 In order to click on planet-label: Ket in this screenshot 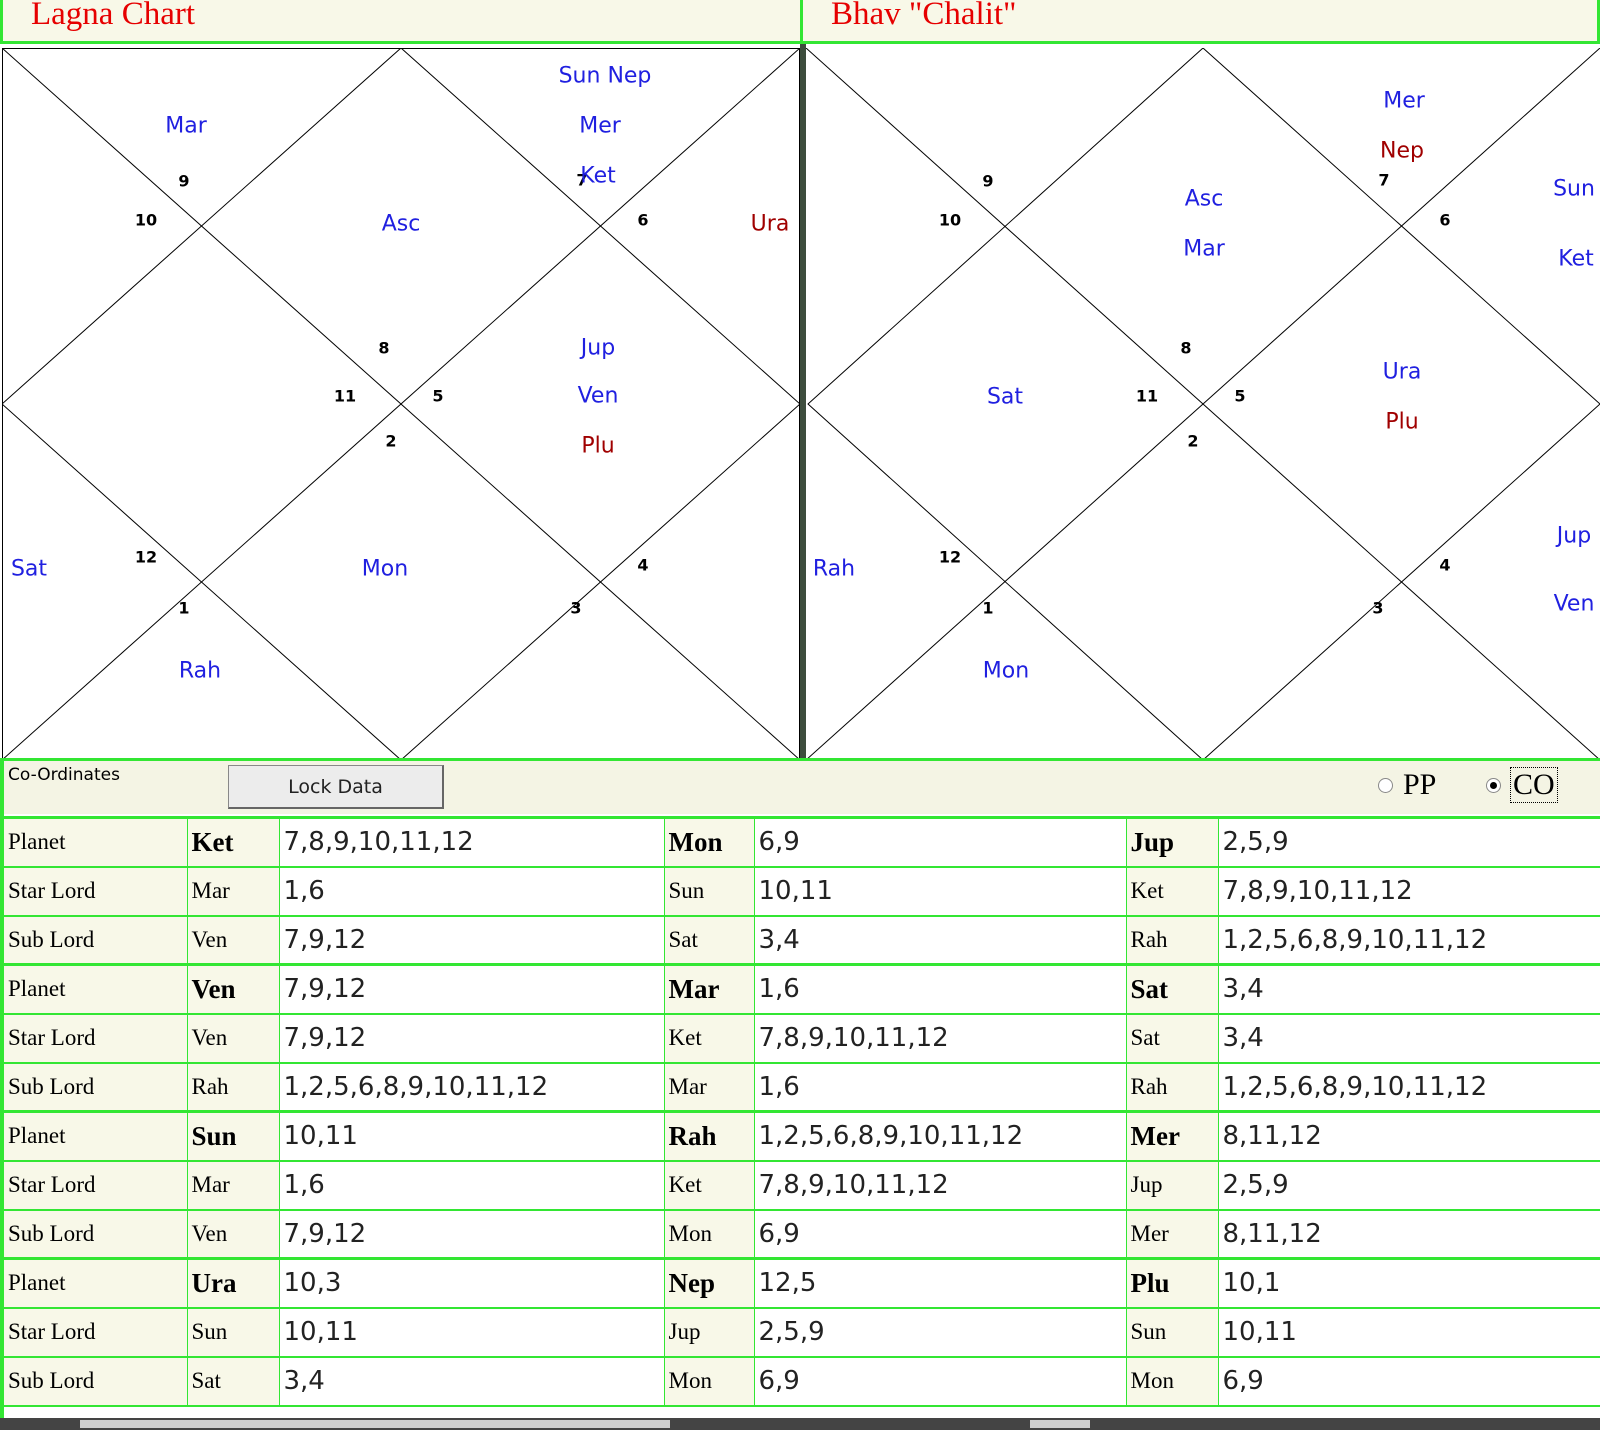, I will do `click(598, 176)`.